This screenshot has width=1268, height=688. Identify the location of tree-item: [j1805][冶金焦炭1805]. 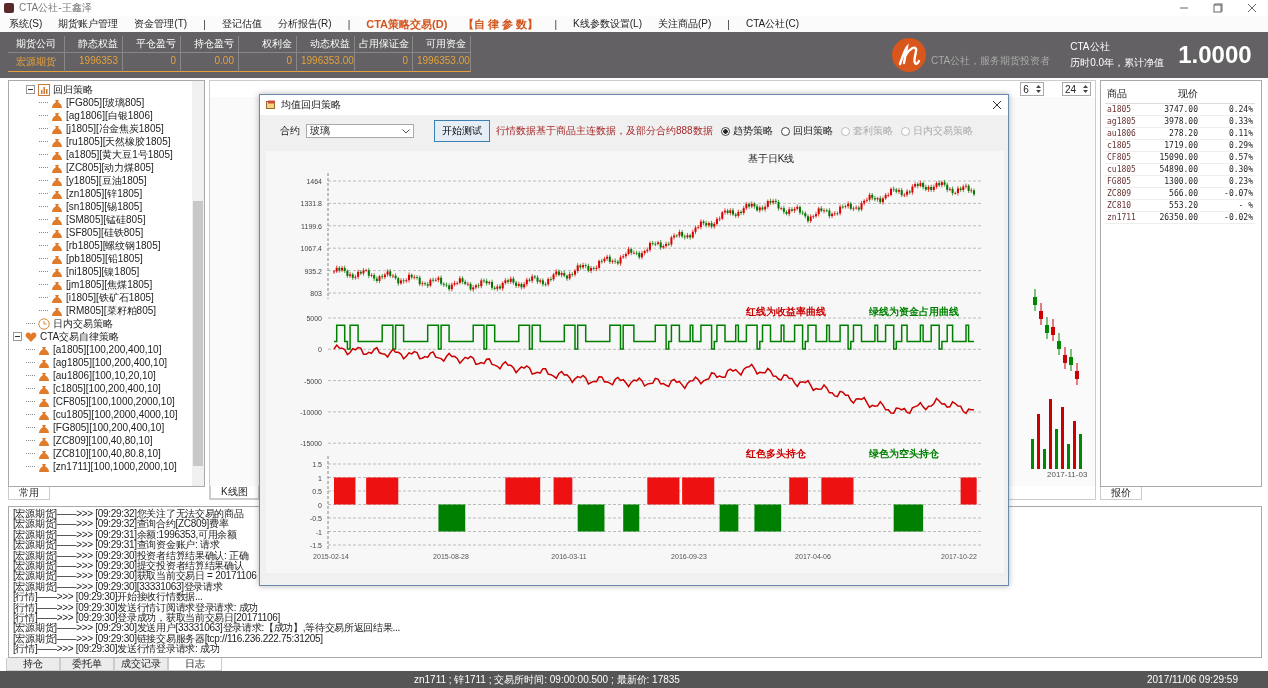
(115, 128).